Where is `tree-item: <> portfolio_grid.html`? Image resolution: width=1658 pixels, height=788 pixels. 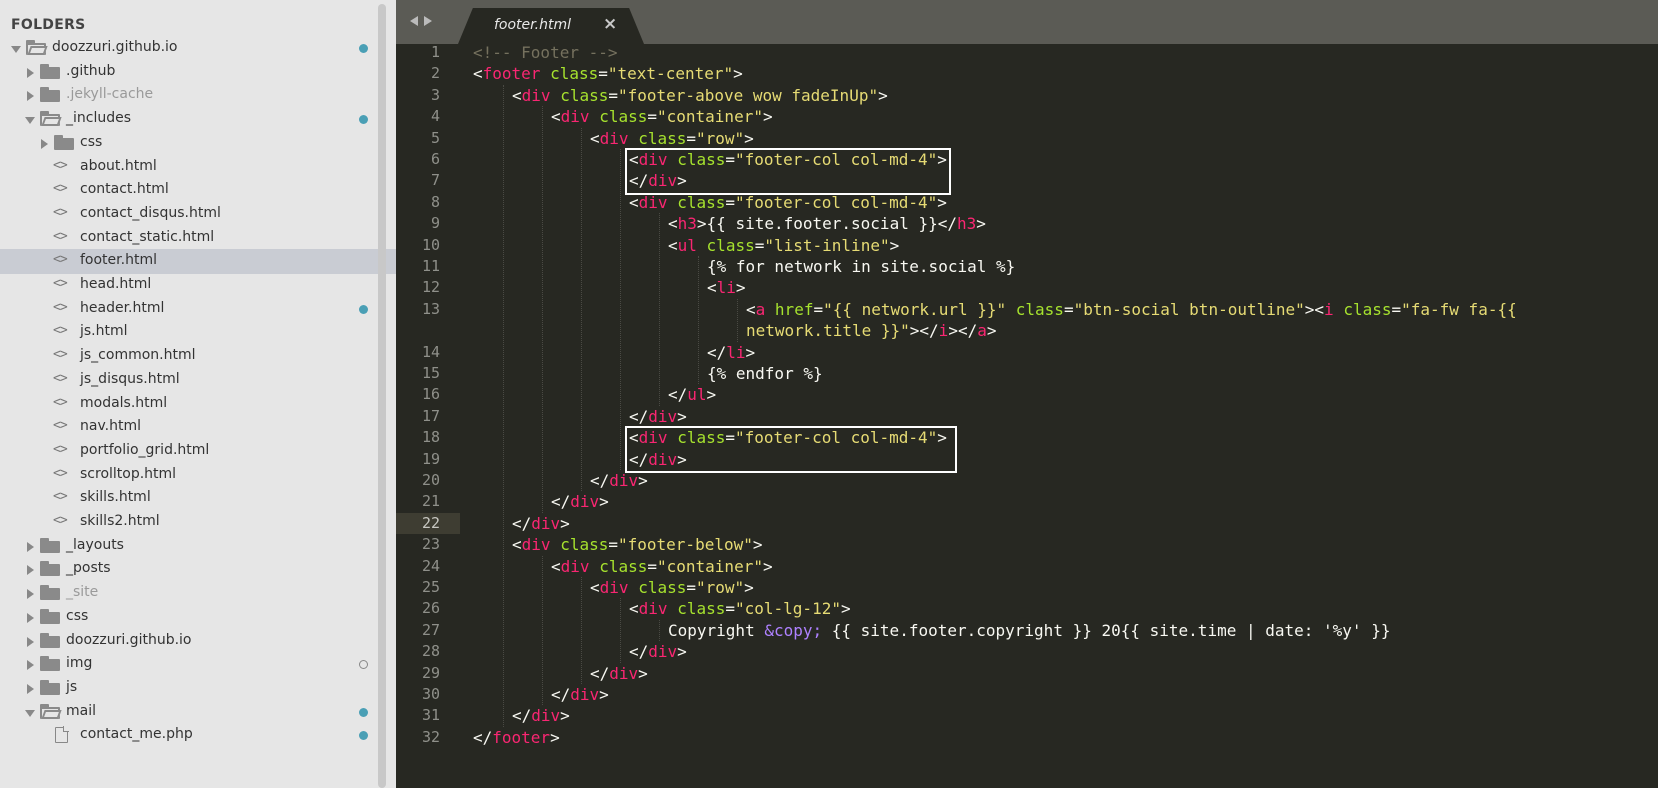
tree-item: <> portfolio_grid.html is located at coordinates (198, 451).